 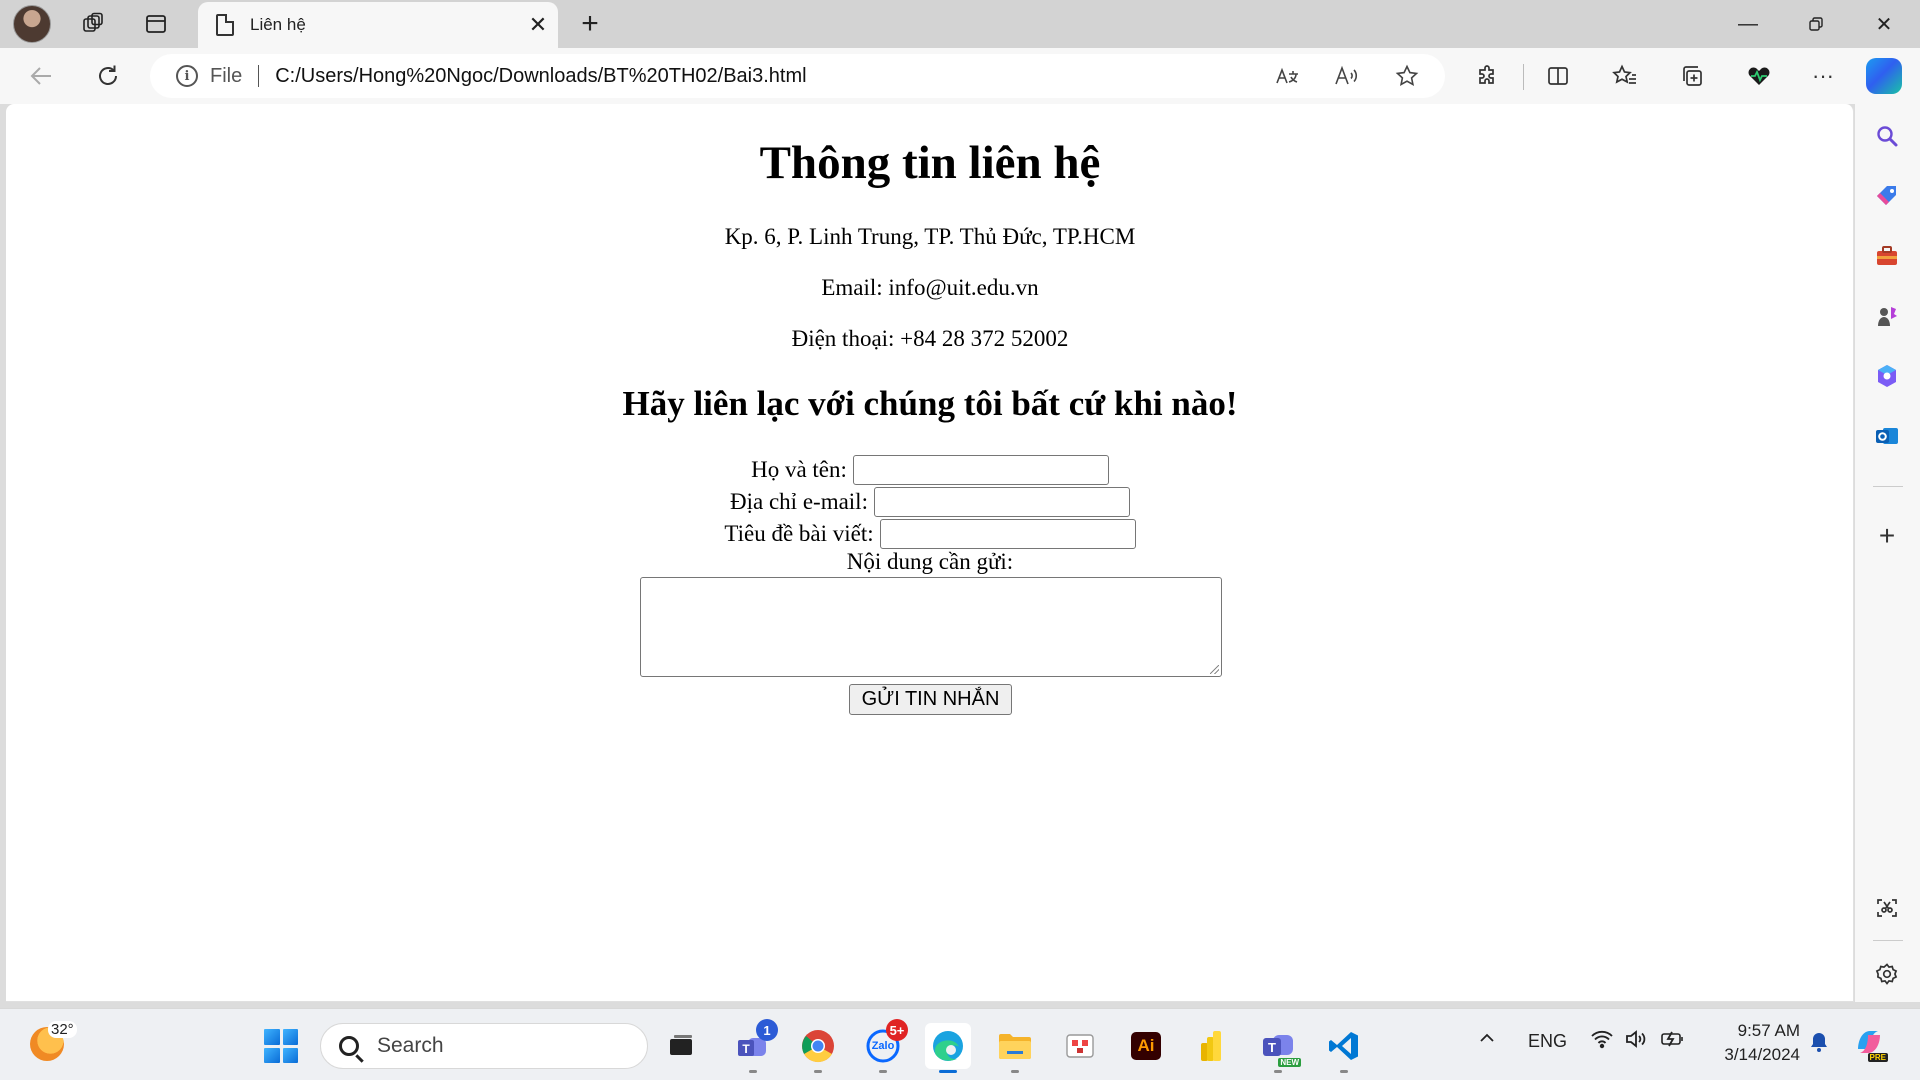 I want to click on task-view-icon, so click(x=681, y=1046).